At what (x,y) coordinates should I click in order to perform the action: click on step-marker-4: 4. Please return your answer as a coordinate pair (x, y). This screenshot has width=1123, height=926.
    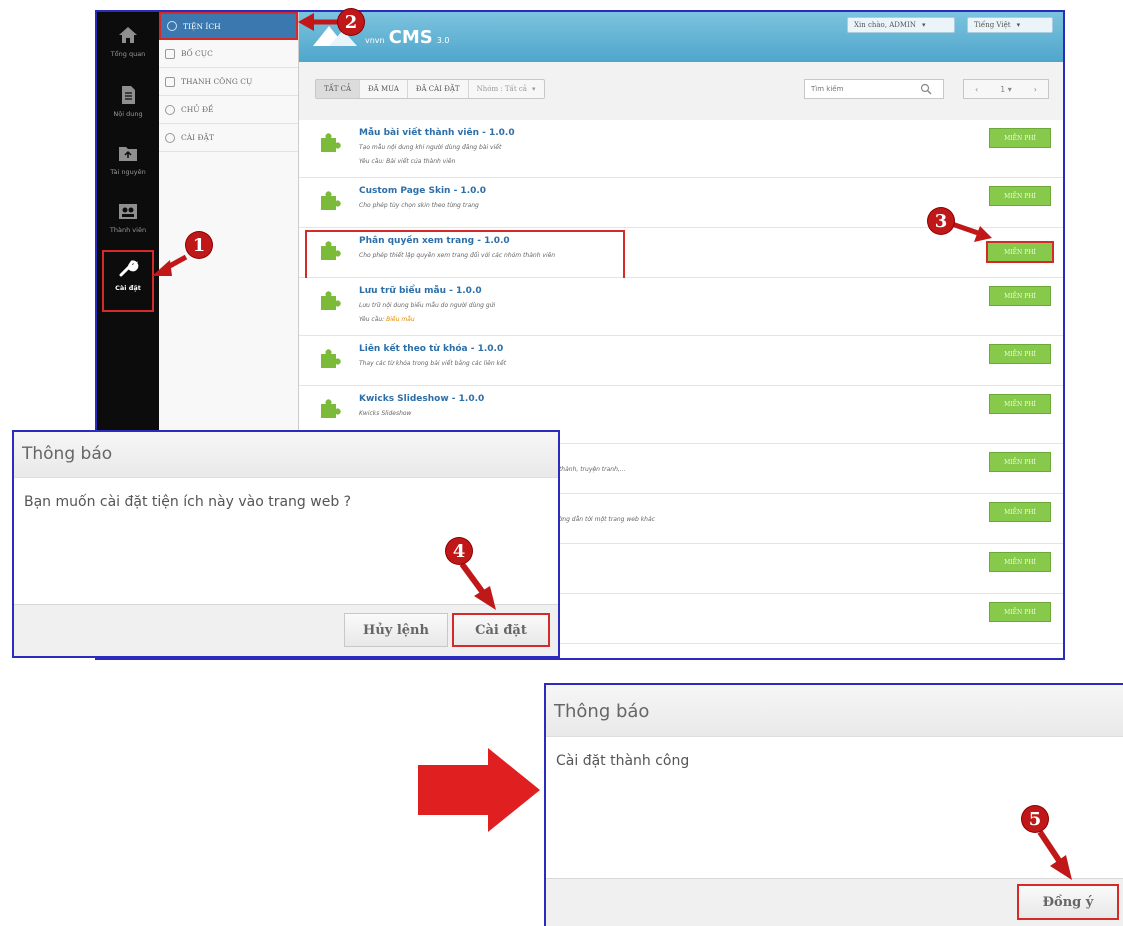
    Looking at the image, I should click on (459, 551).